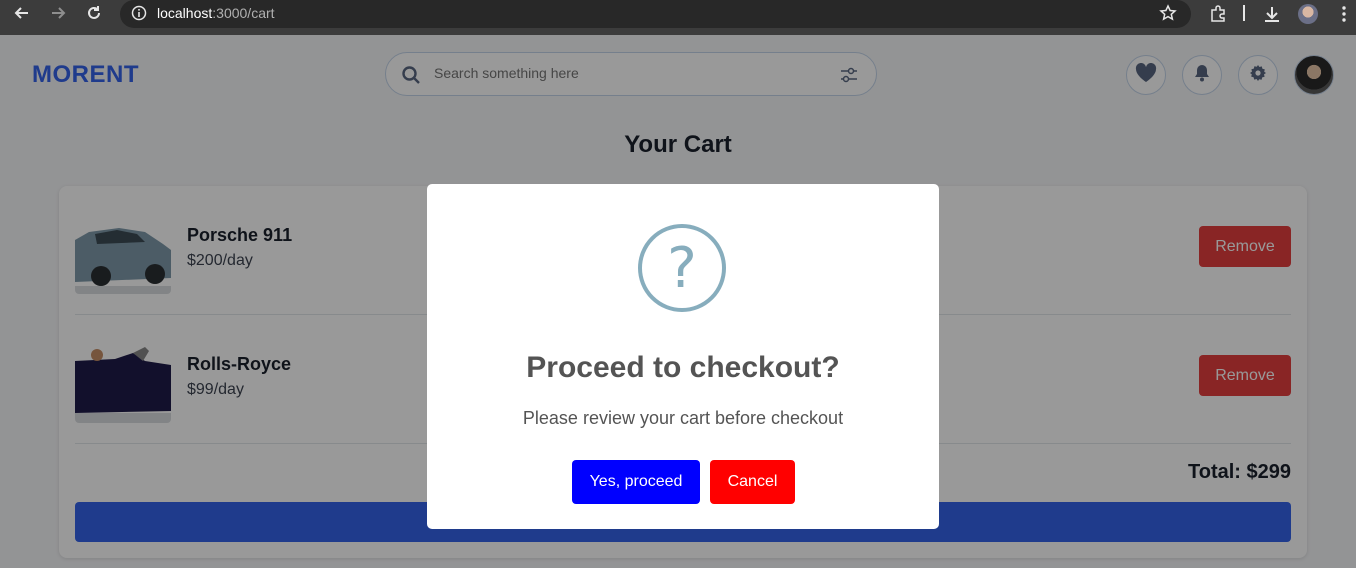 This screenshot has width=1356, height=568. I want to click on bookmark-star-icon, so click(1168, 15).